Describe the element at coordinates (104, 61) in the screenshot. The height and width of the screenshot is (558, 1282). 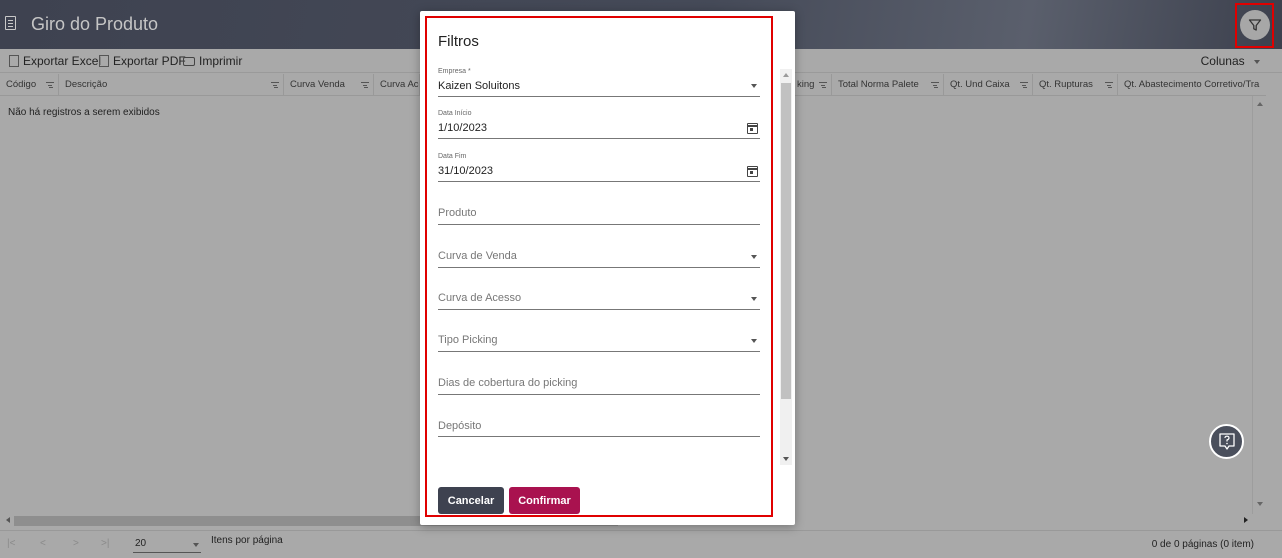
I see `pdf-icon` at that location.